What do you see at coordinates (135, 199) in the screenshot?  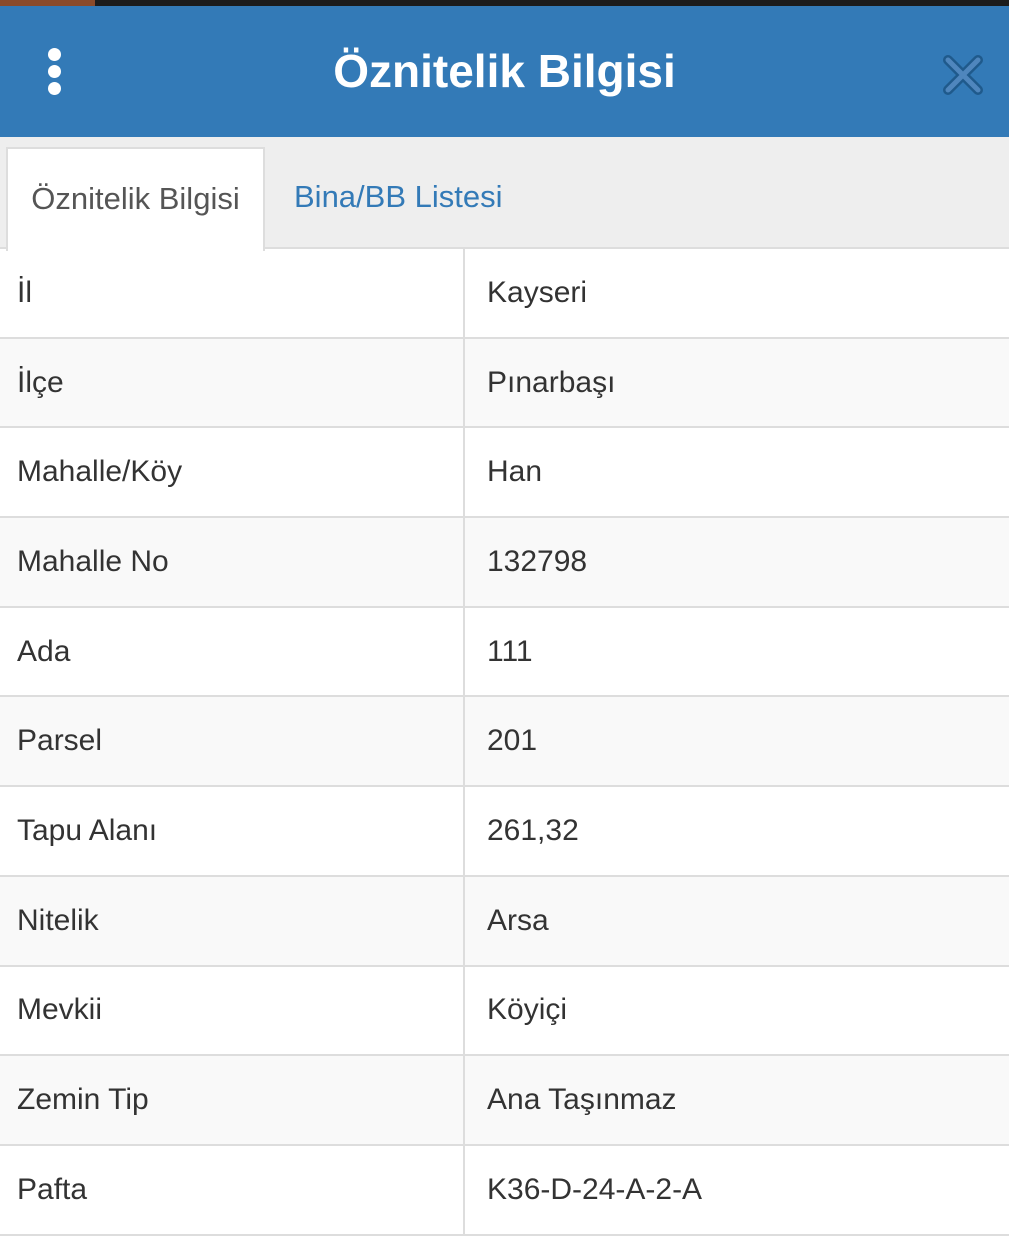 I see `tab-oznitelik-bilgisi: Öznitelik Bilgisi` at bounding box center [135, 199].